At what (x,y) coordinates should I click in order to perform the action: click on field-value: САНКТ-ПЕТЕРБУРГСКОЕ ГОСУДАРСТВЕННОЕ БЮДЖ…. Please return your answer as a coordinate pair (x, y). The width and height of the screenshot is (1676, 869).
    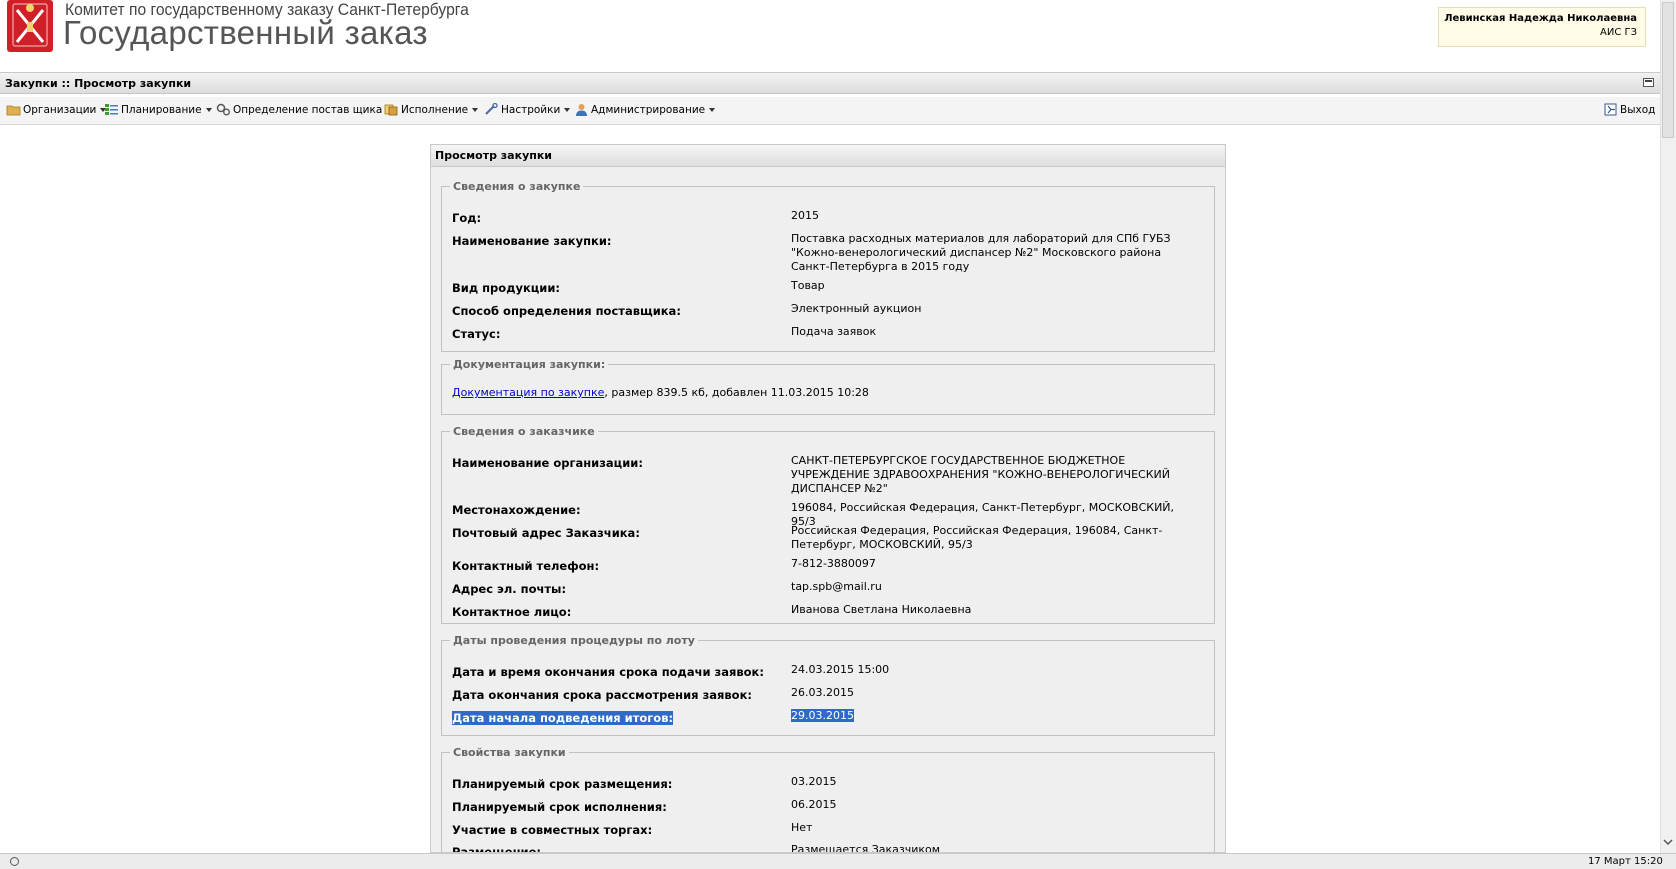
    Looking at the image, I should click on (980, 474).